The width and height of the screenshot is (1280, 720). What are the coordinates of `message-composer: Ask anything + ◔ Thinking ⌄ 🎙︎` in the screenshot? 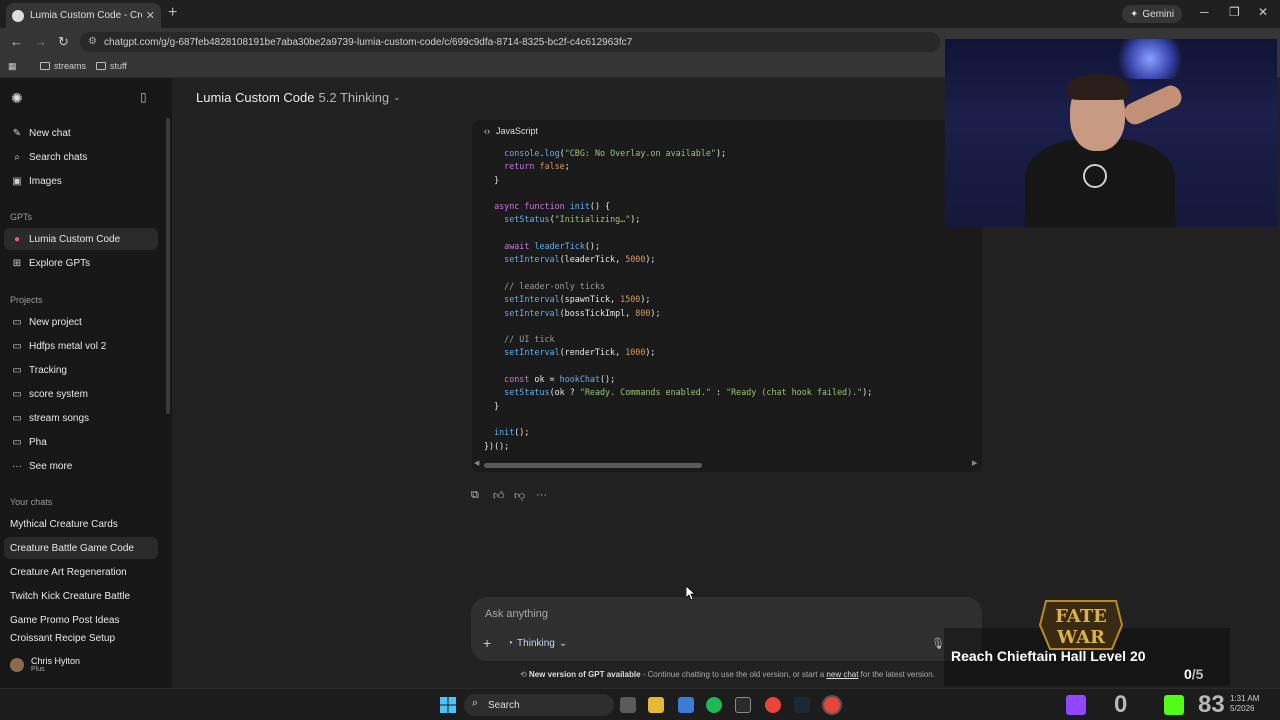 It's located at (726, 629).